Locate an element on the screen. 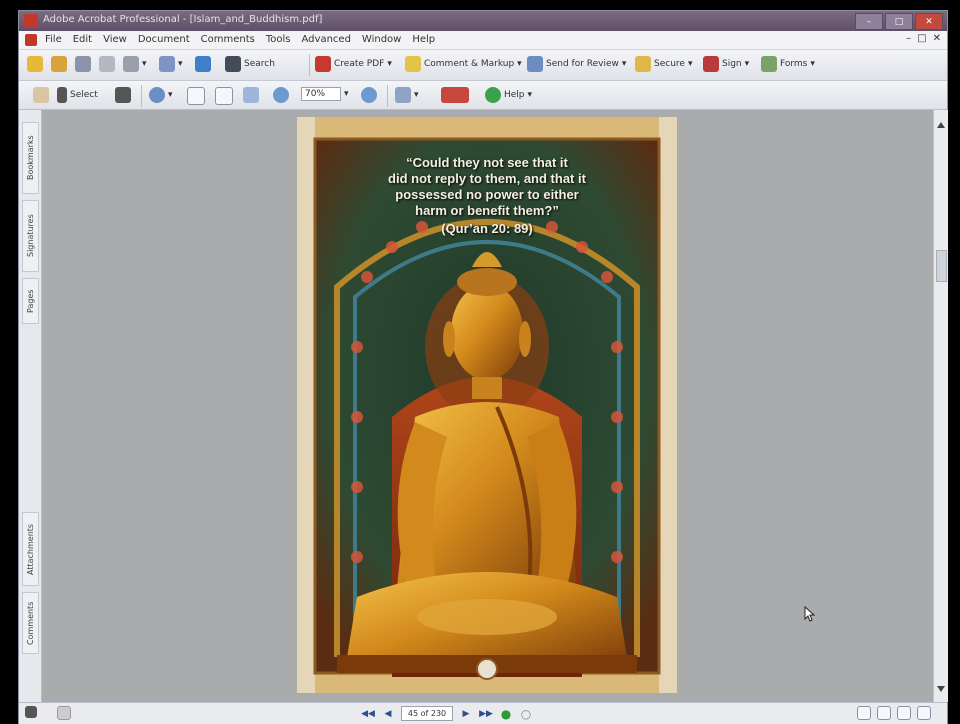  organize-icon is located at coordinates (131, 64).